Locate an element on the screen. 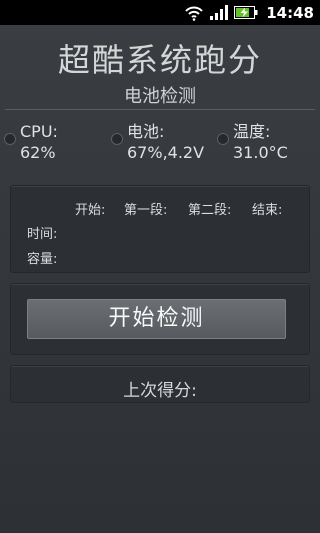 The height and width of the screenshot is (533, 320). temperature-value: 31.0°C is located at coordinates (260, 152).